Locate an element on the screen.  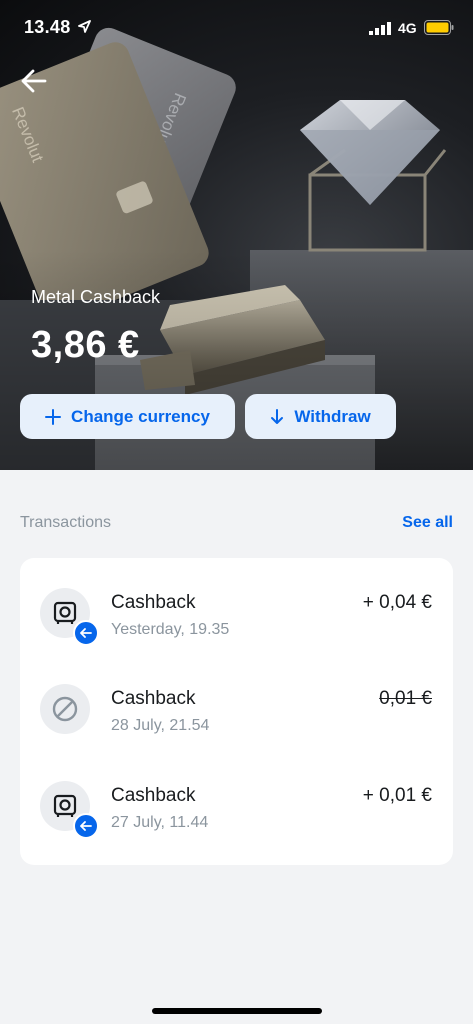
change-currency-button: Change currency is located at coordinates (127, 416).